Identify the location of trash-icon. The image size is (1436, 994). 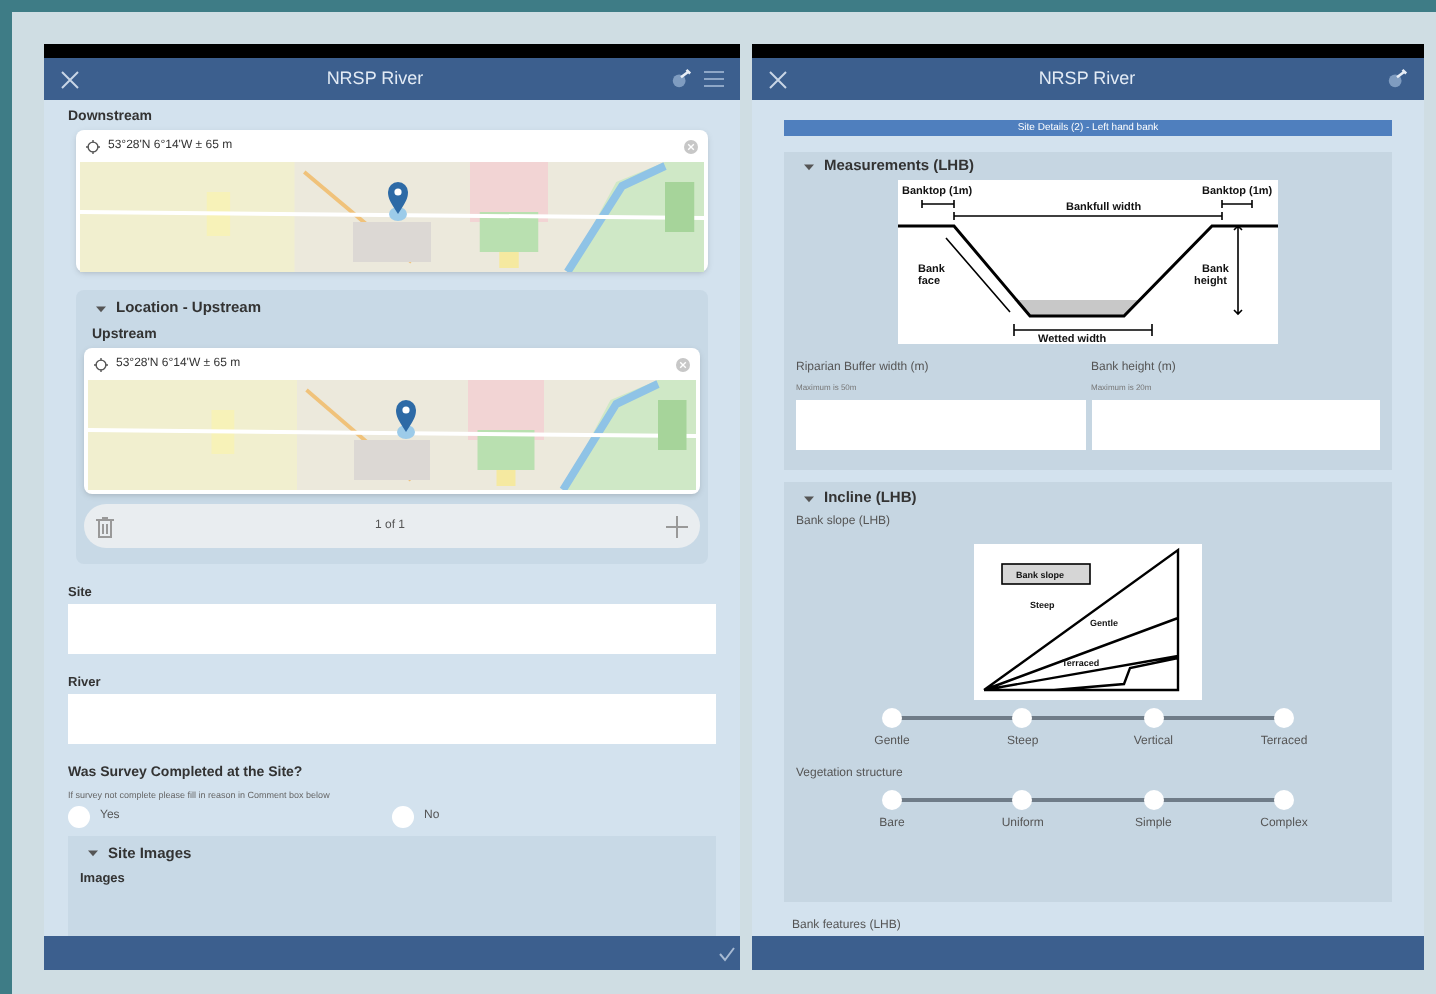
(105, 526).